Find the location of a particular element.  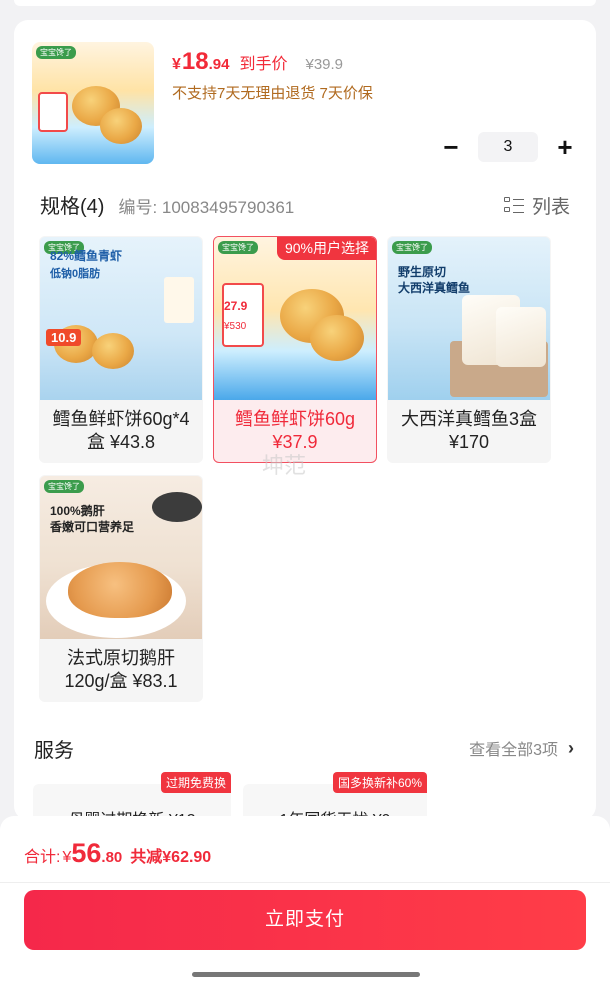

service-option-expiry-renew: 过期免费换 母婴过期换新 ¥12 is located at coordinates (132, 796).